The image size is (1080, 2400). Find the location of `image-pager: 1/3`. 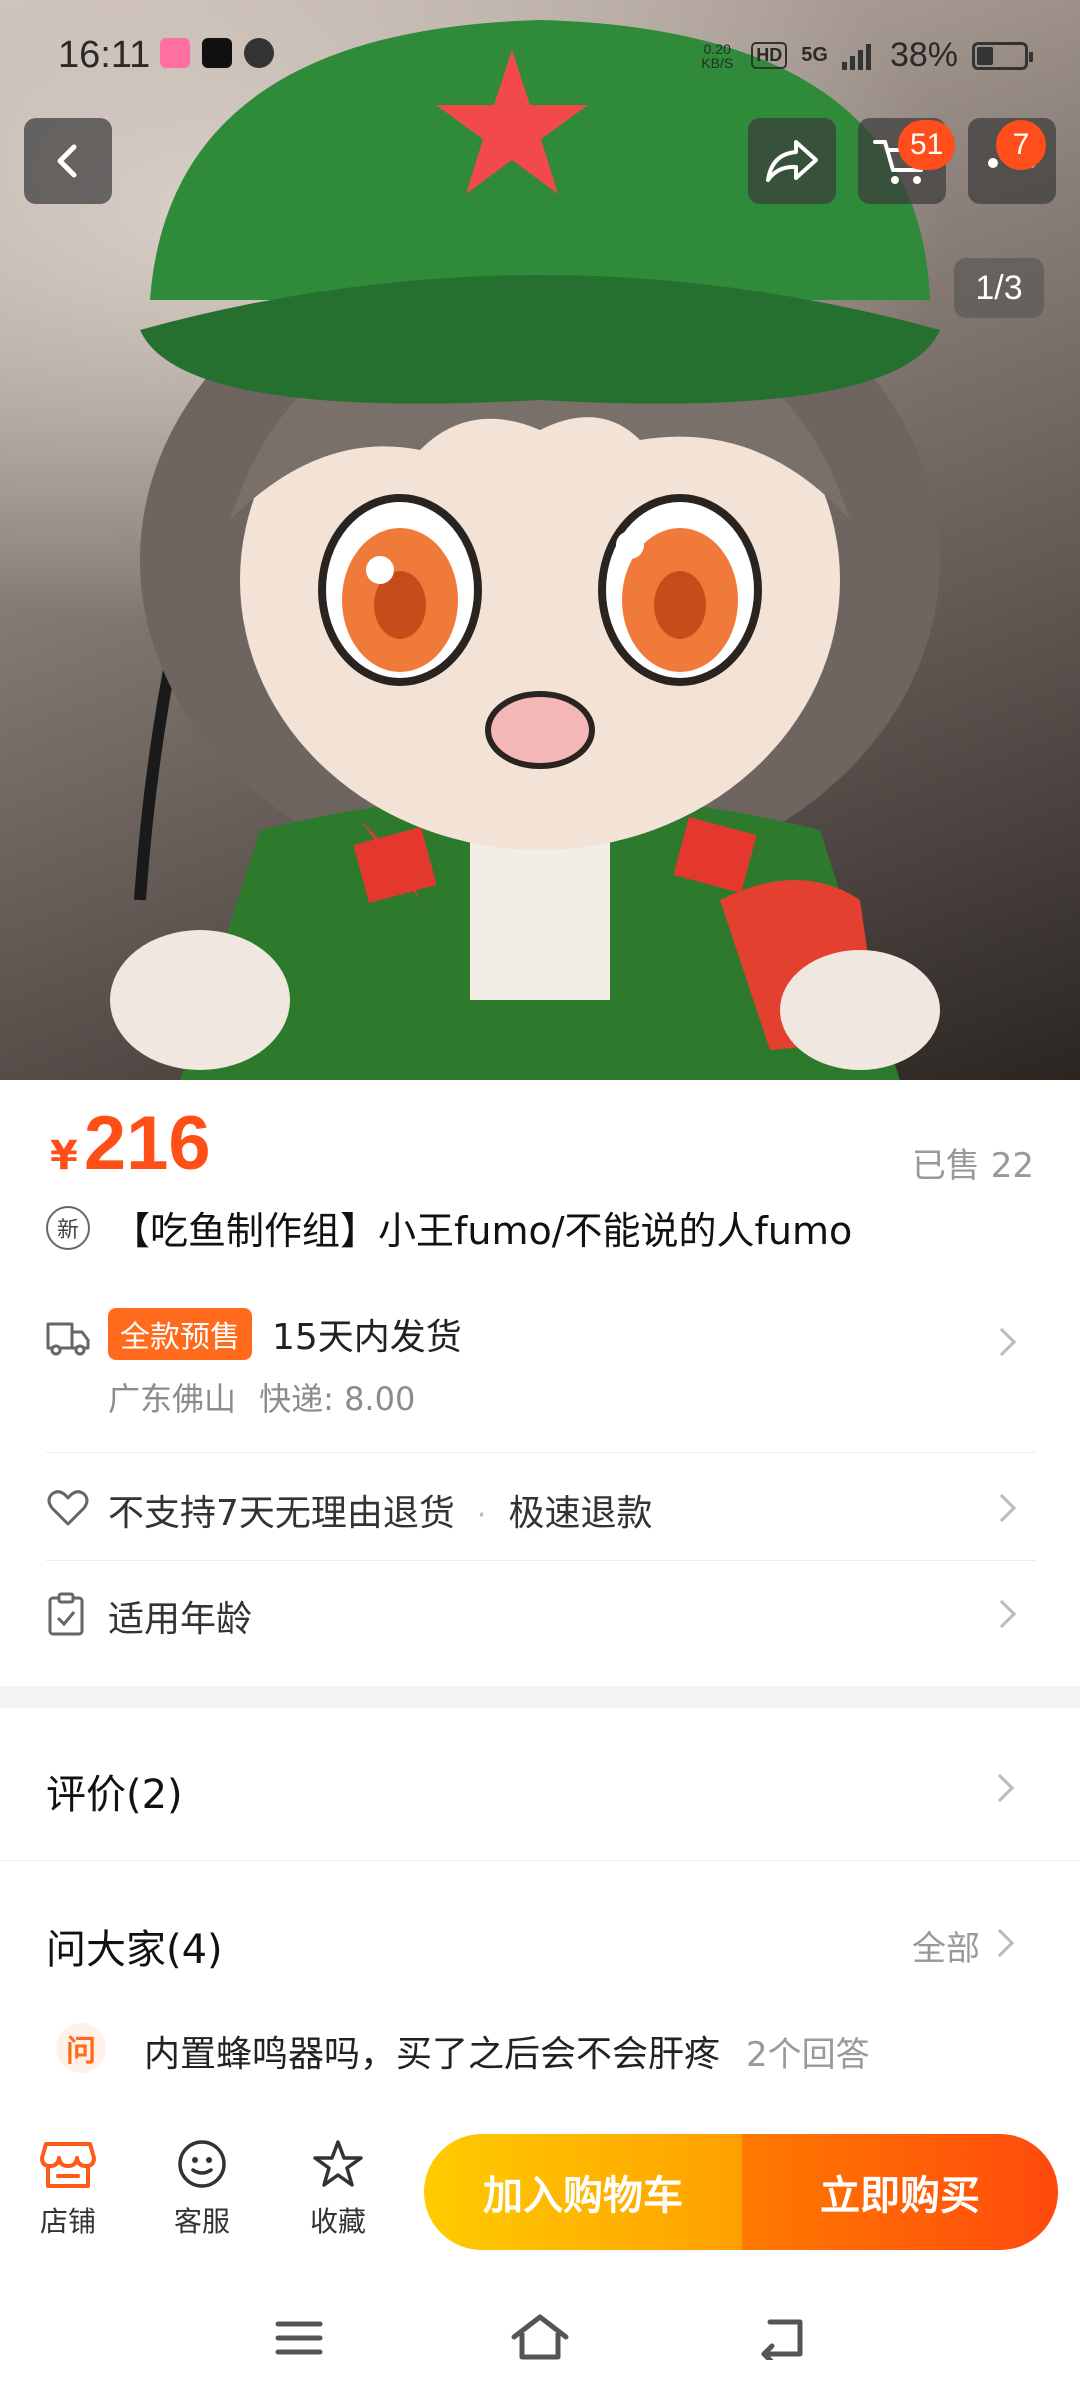

image-pager: 1/3 is located at coordinates (999, 288).